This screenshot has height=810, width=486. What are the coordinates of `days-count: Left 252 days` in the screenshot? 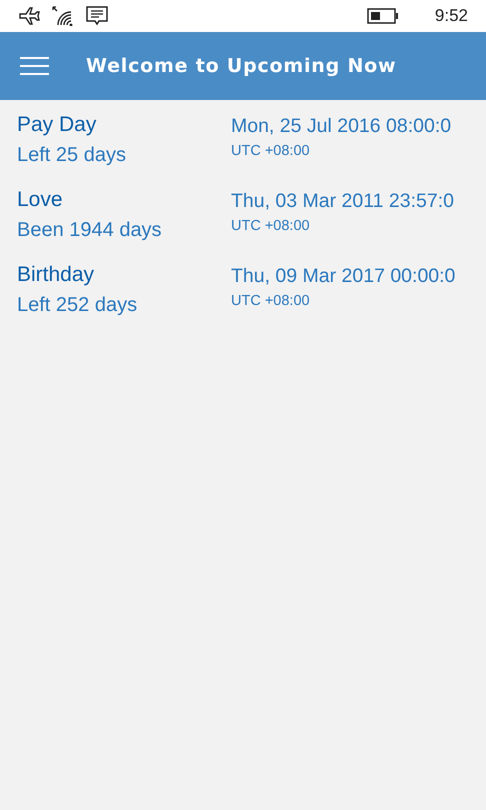 It's located at (77, 305).